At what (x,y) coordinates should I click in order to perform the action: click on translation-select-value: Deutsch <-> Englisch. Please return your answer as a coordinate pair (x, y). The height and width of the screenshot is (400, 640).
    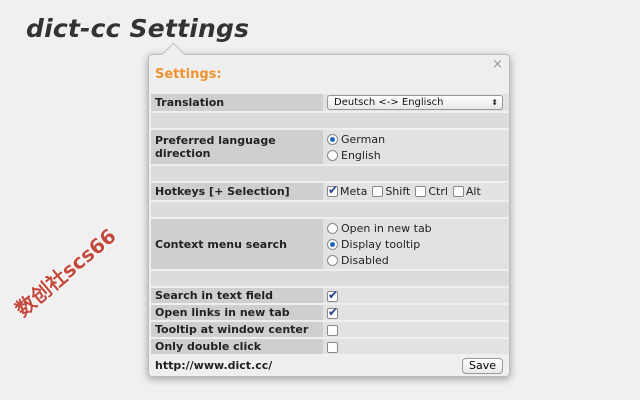
    Looking at the image, I should click on (389, 102).